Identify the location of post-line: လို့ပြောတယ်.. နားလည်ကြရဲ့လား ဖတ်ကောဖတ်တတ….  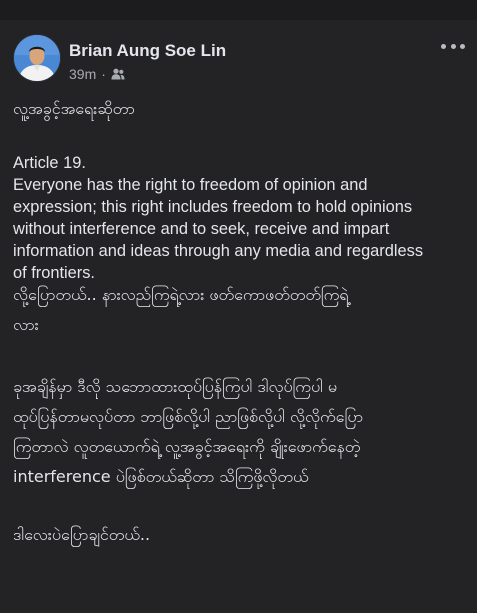
(181, 294).